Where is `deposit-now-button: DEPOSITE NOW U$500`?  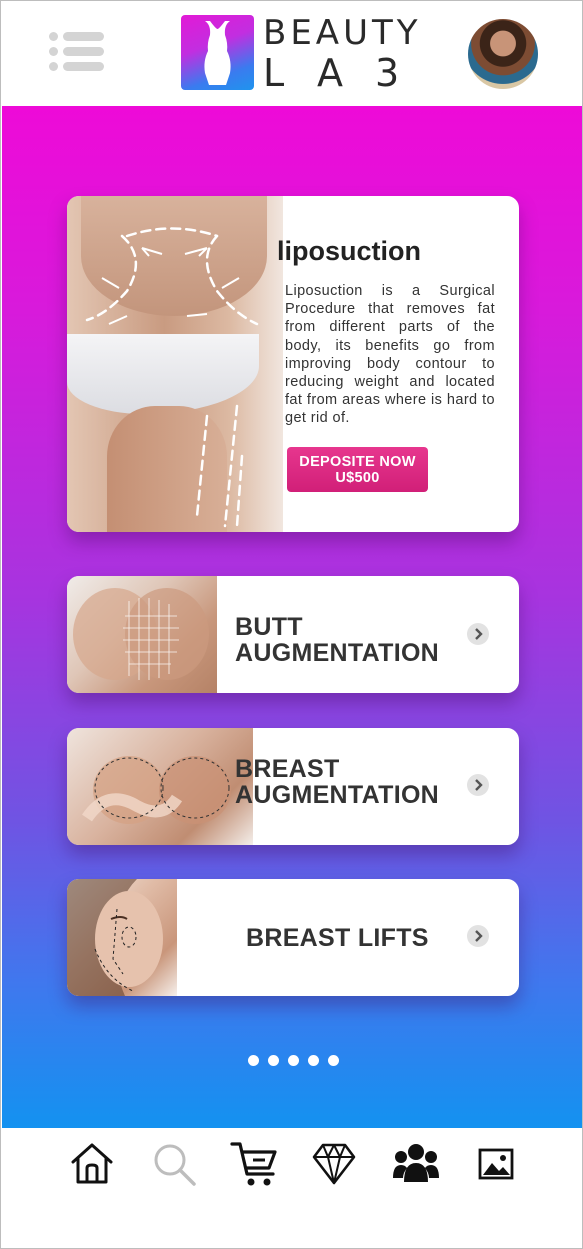
deposit-now-button: DEPOSITE NOW U$500 is located at coordinates (357, 469).